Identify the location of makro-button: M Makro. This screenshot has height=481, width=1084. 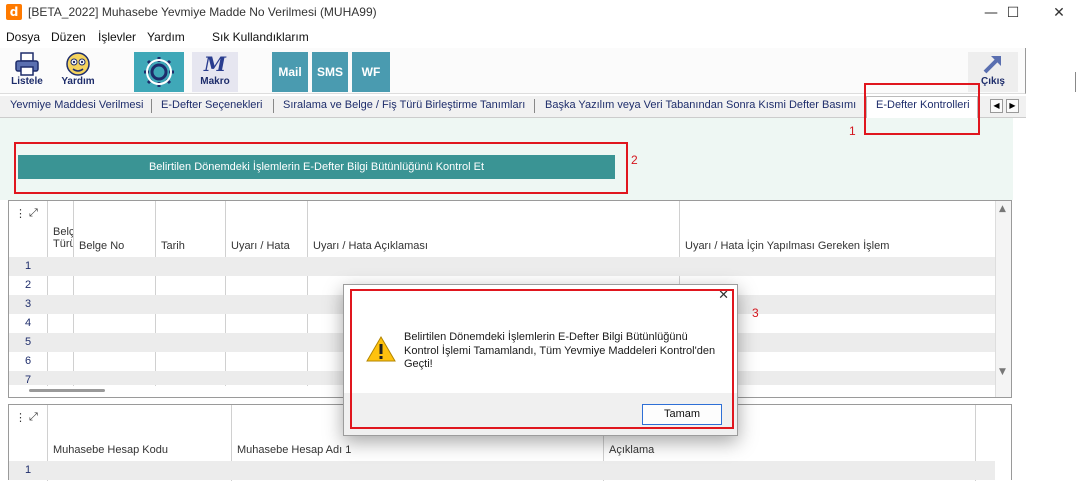
(215, 72).